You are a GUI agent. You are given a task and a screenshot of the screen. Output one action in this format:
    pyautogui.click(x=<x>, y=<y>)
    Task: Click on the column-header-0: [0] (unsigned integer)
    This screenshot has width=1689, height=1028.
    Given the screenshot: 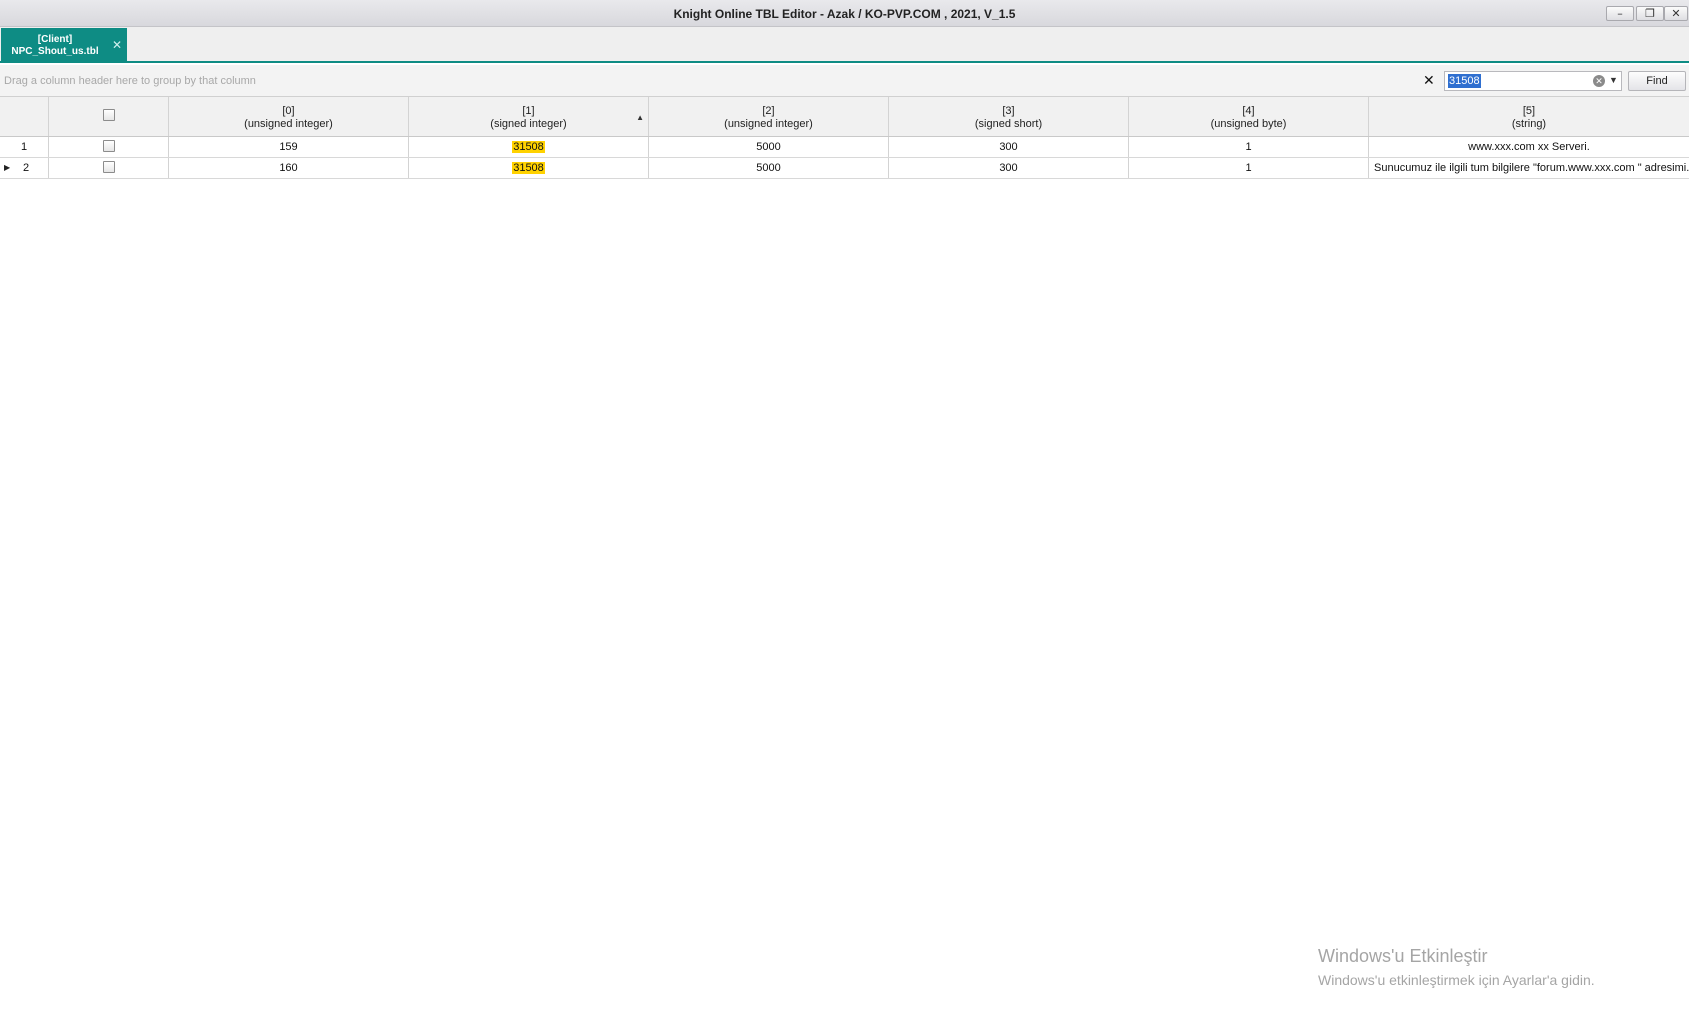 What is the action you would take?
    pyautogui.click(x=289, y=116)
    